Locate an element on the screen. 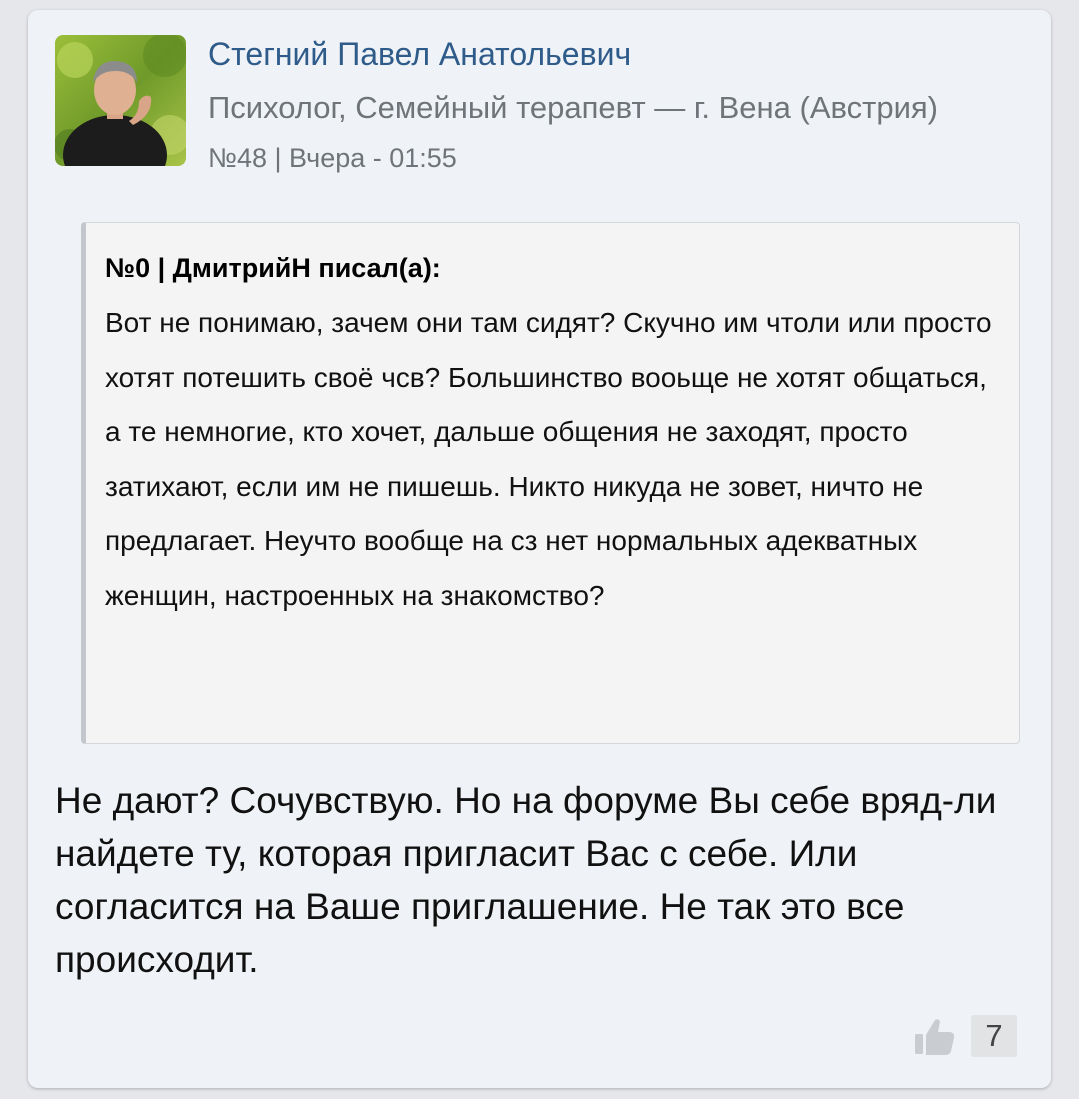 This screenshot has height=1099, width=1079. author-avatar is located at coordinates (120, 100).